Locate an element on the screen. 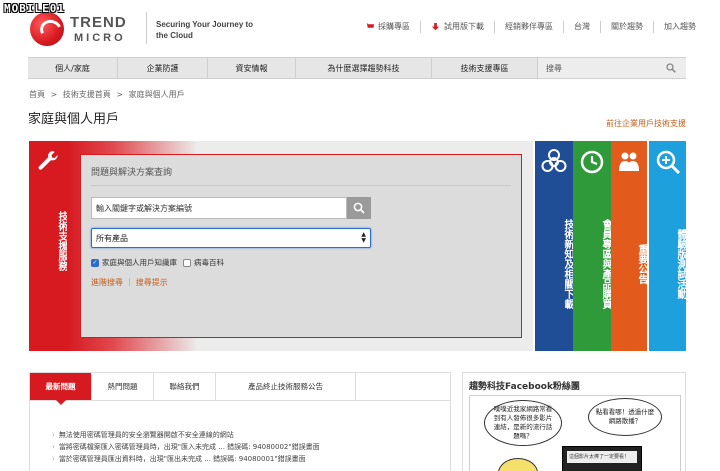 The width and height of the screenshot is (720, 471). top-link-purchase: 採購專區 is located at coordinates (387, 27).